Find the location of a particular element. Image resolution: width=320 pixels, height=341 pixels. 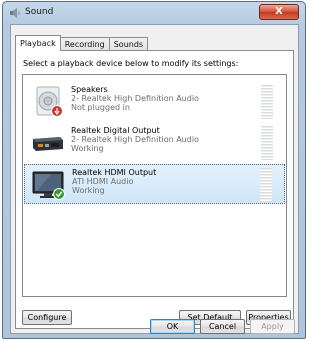

device-name: Realtek Digital Output is located at coordinates (115, 130).